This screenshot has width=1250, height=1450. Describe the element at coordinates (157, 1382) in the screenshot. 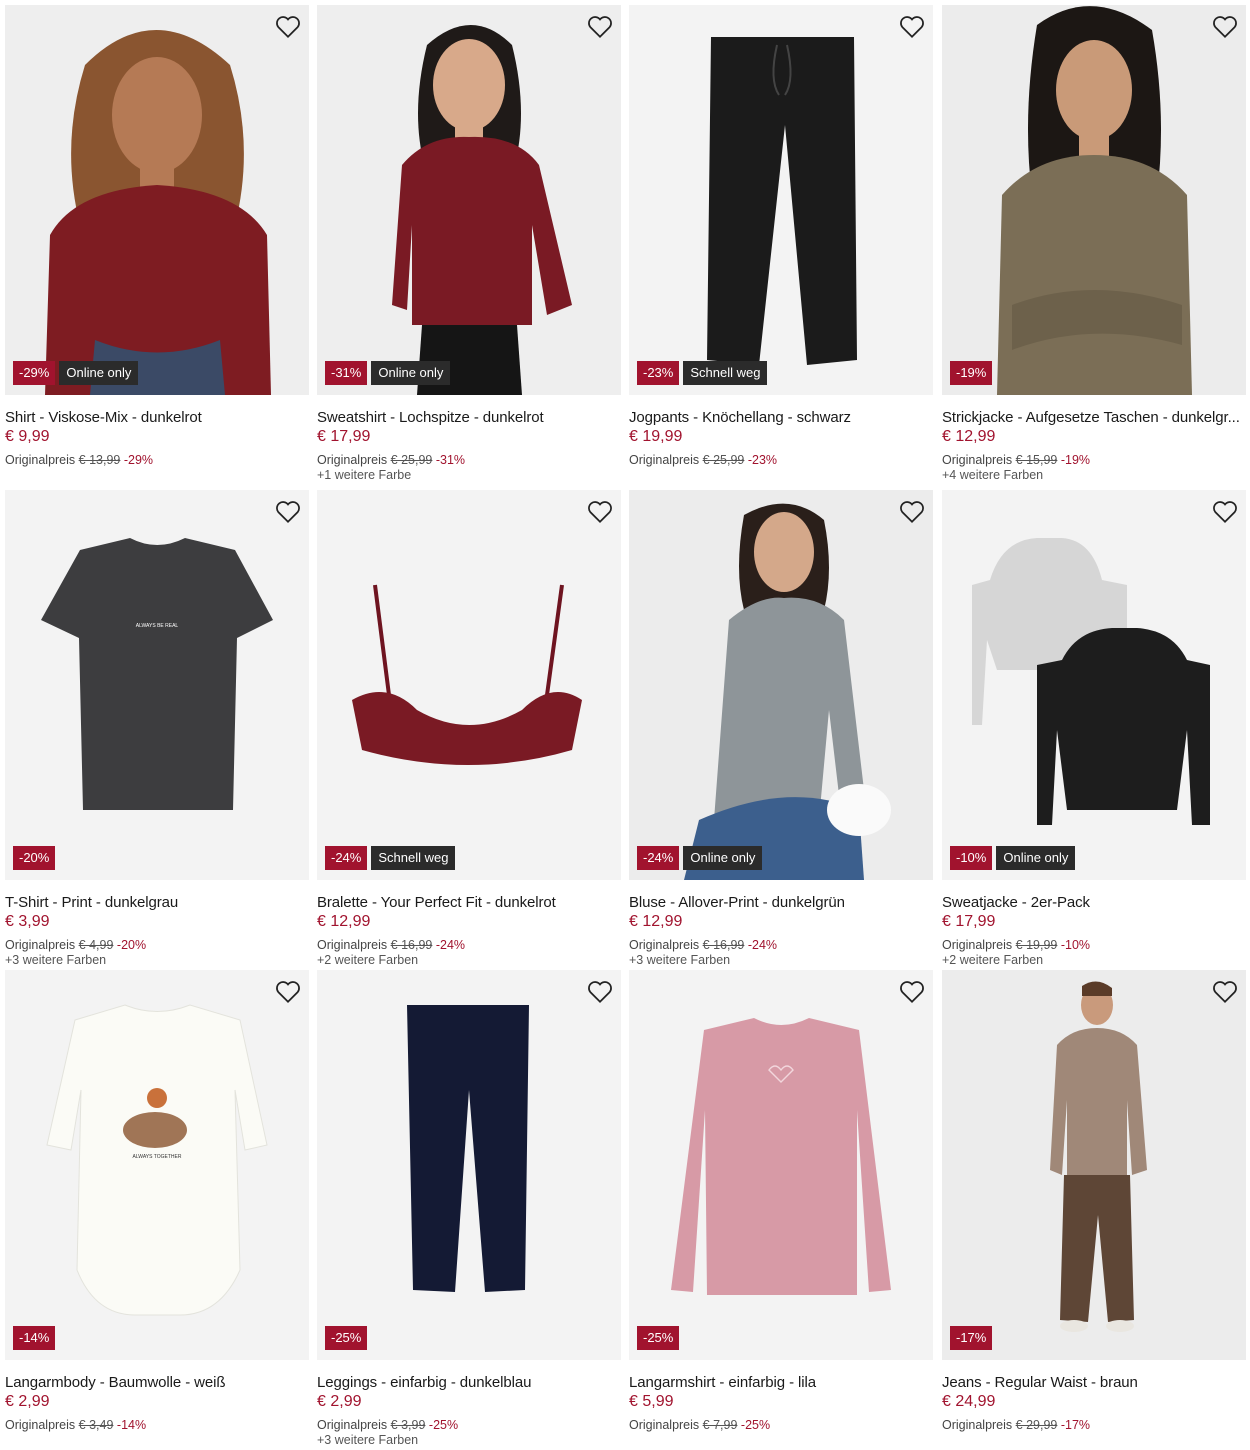

I see `product-title: Langarmbody - Baumwolle - weiß` at that location.